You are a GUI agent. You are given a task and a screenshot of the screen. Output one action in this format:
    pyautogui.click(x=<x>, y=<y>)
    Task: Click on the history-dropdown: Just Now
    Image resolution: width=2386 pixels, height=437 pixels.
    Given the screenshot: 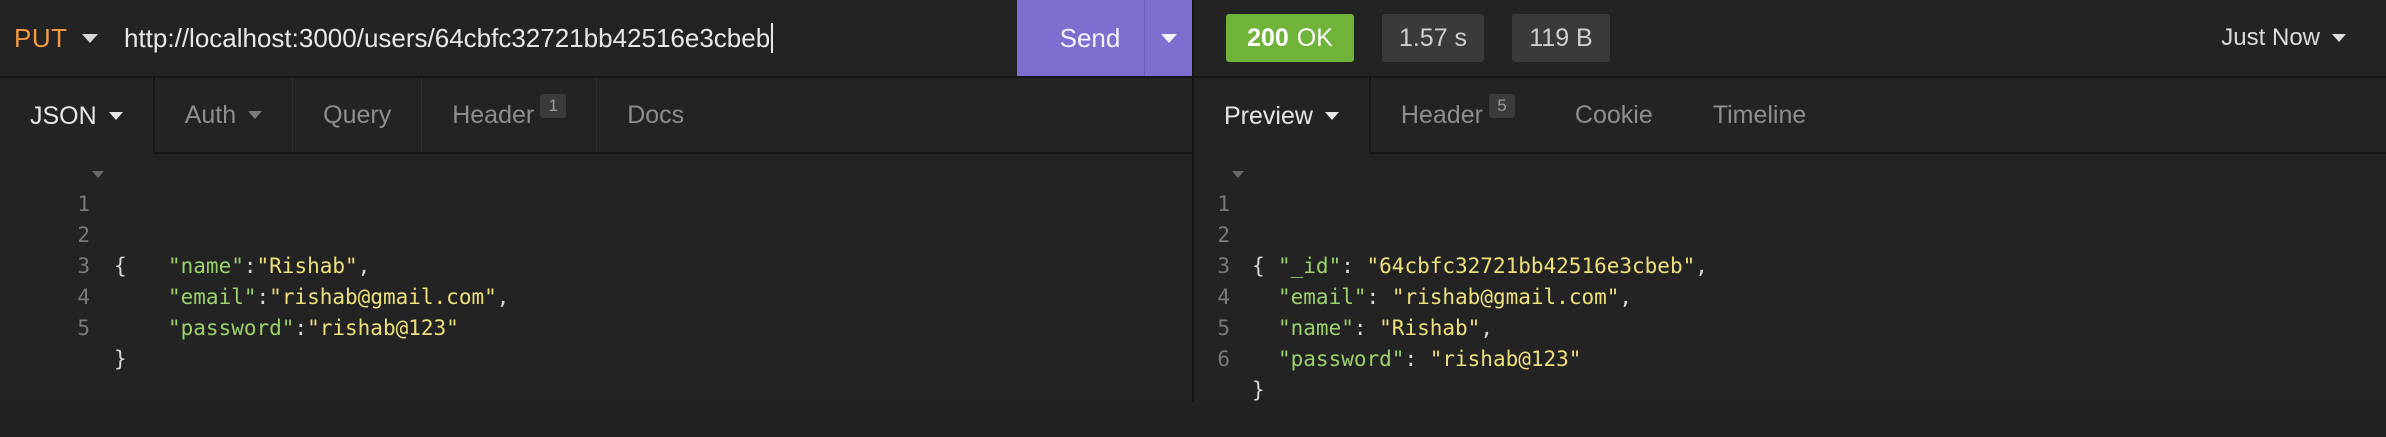 What is the action you would take?
    pyautogui.click(x=2283, y=38)
    